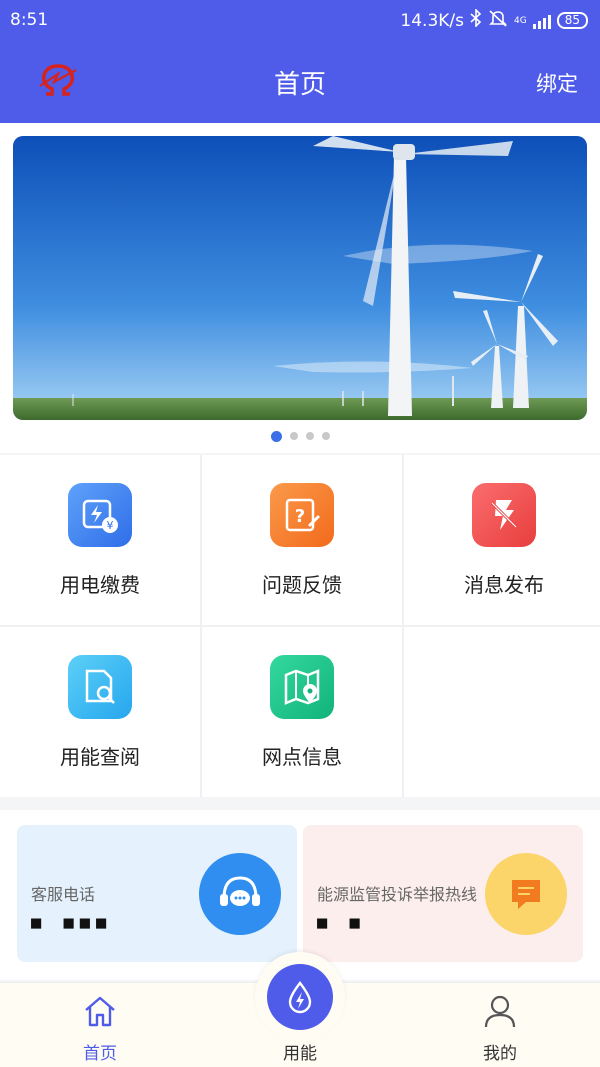 Image resolution: width=600 pixels, height=1067 pixels. I want to click on hotline-card: 能源监管投诉举报热线 ■ ■, so click(443, 893).